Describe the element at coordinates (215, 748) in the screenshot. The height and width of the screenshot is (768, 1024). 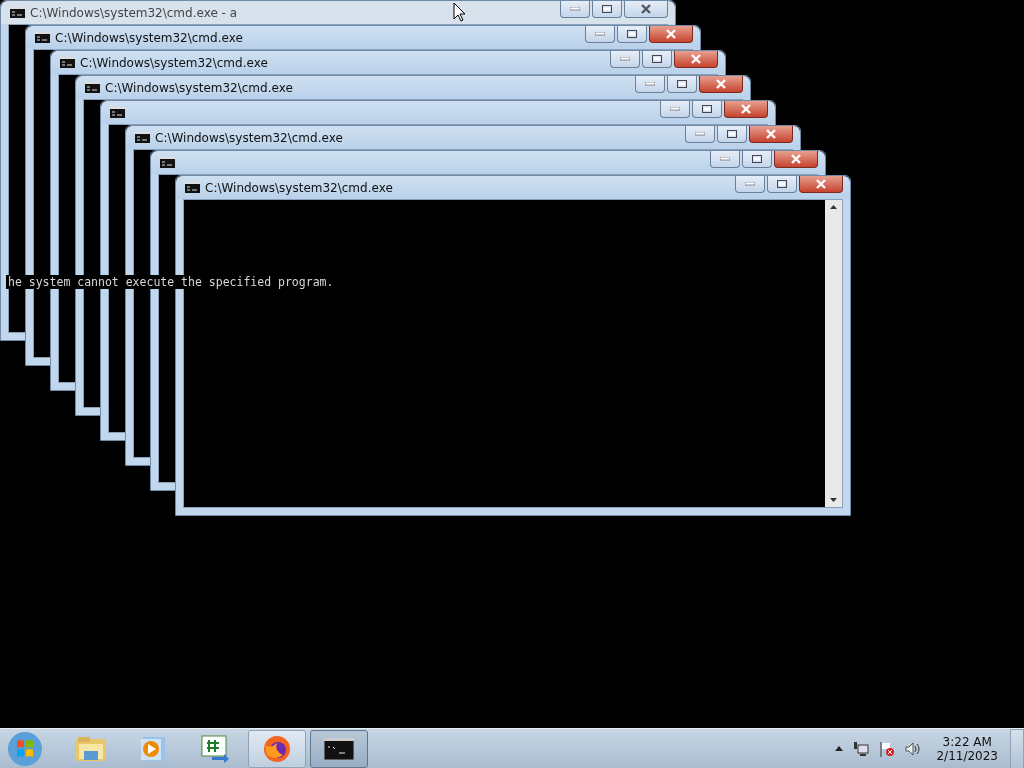
I see `code-file-icon` at that location.